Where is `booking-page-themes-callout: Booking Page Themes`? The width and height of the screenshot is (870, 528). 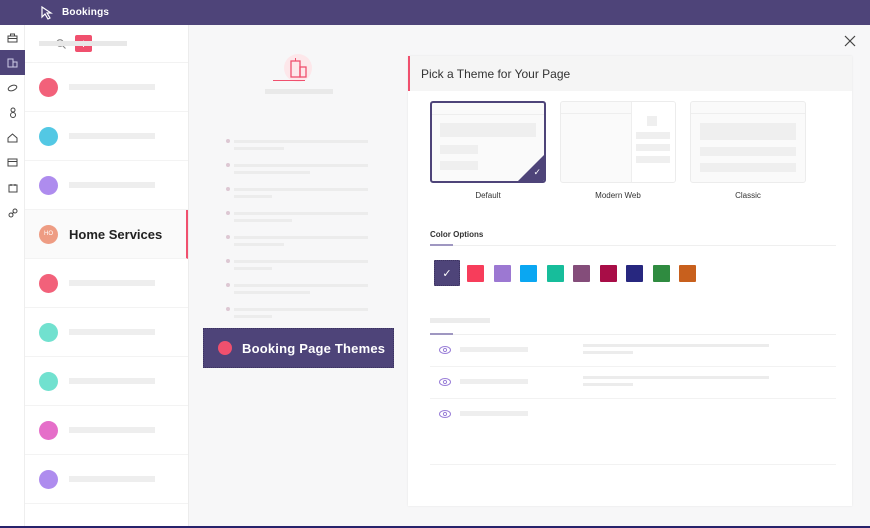 booking-page-themes-callout: Booking Page Themes is located at coordinates (298, 348).